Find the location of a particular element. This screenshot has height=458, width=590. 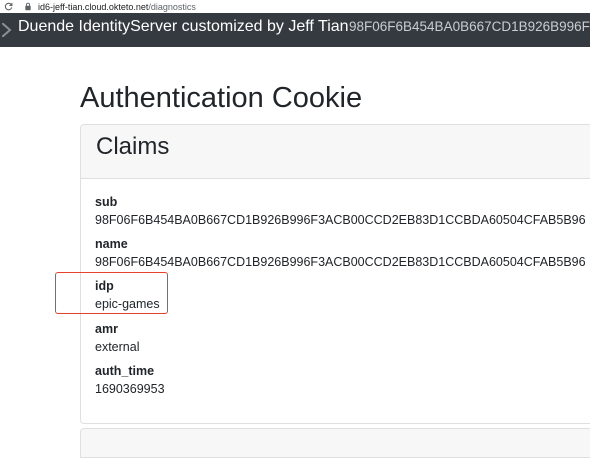

reload-icon is located at coordinates (8, 6).